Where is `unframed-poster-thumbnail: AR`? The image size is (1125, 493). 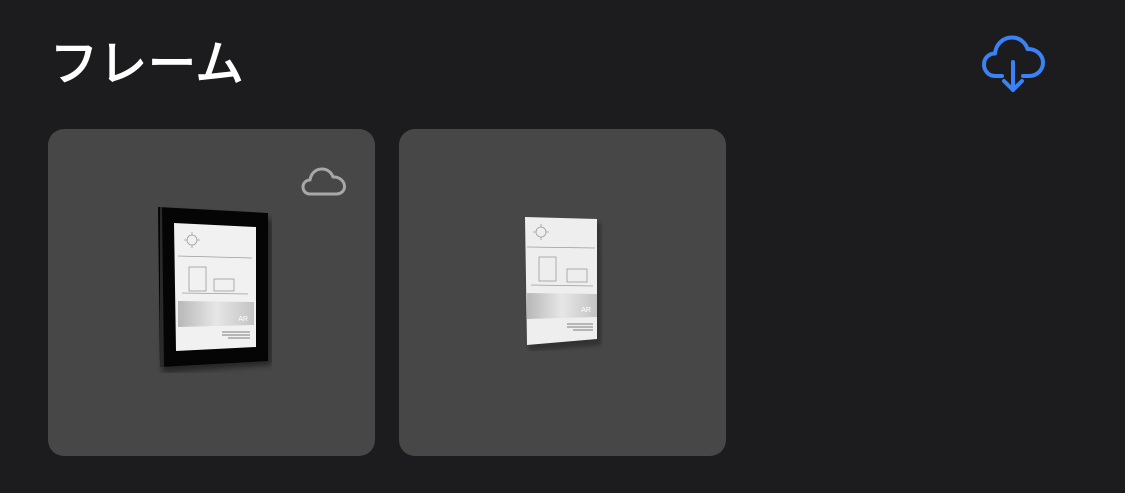 unframed-poster-thumbnail: AR is located at coordinates (563, 284).